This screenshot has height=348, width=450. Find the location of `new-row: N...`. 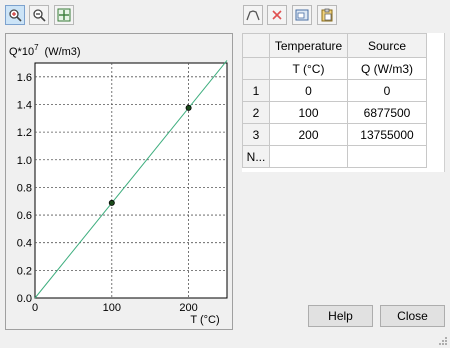

new-row: N... is located at coordinates (334, 156).